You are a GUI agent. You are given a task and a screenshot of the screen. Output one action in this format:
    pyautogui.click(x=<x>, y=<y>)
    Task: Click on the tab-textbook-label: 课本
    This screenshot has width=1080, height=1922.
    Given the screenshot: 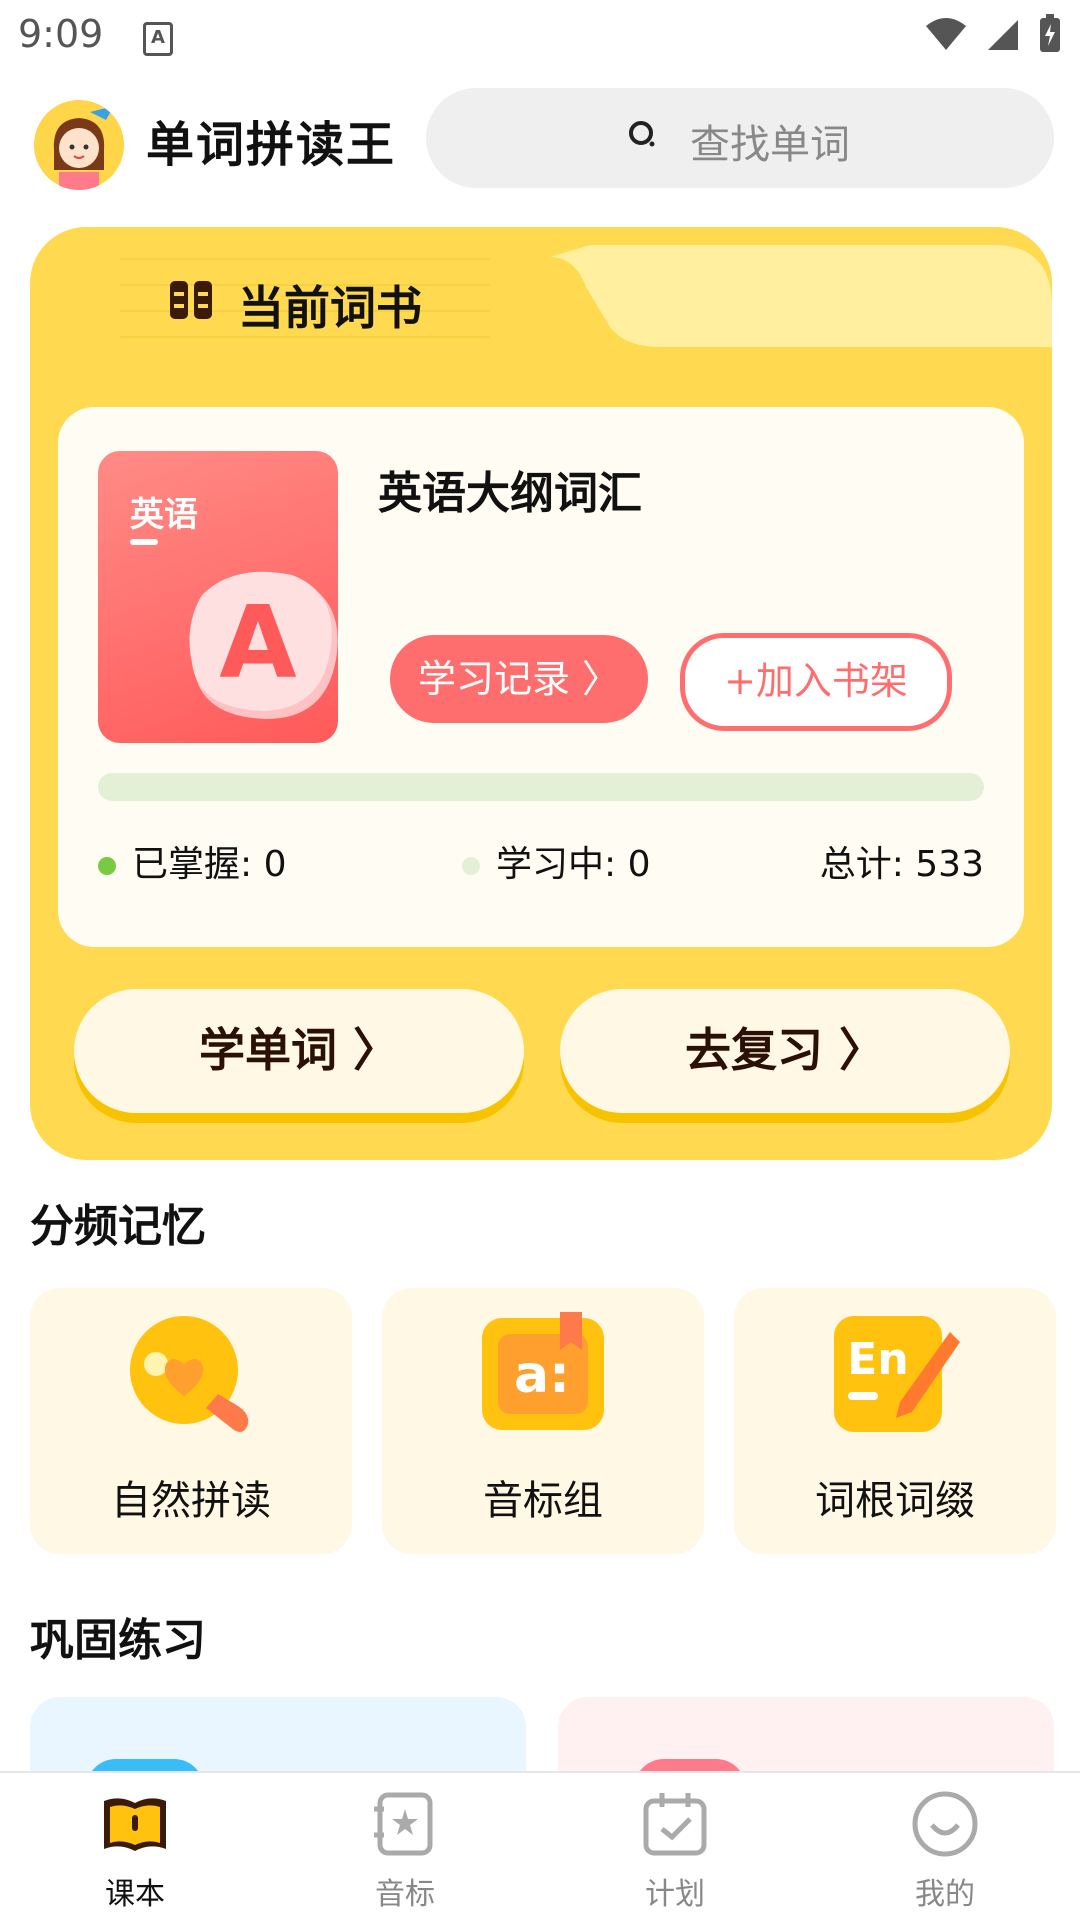 What is the action you would take?
    pyautogui.click(x=135, y=1894)
    